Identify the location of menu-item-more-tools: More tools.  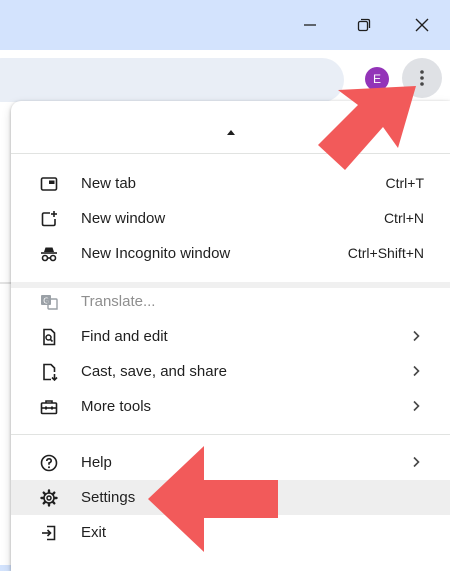
(230, 406).